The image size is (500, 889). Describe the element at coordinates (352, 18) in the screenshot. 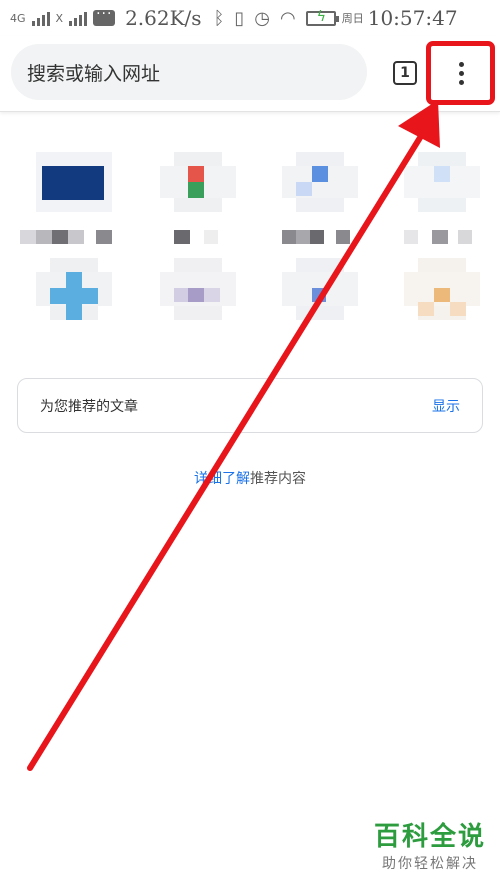

I see `status-day: 周日` at that location.